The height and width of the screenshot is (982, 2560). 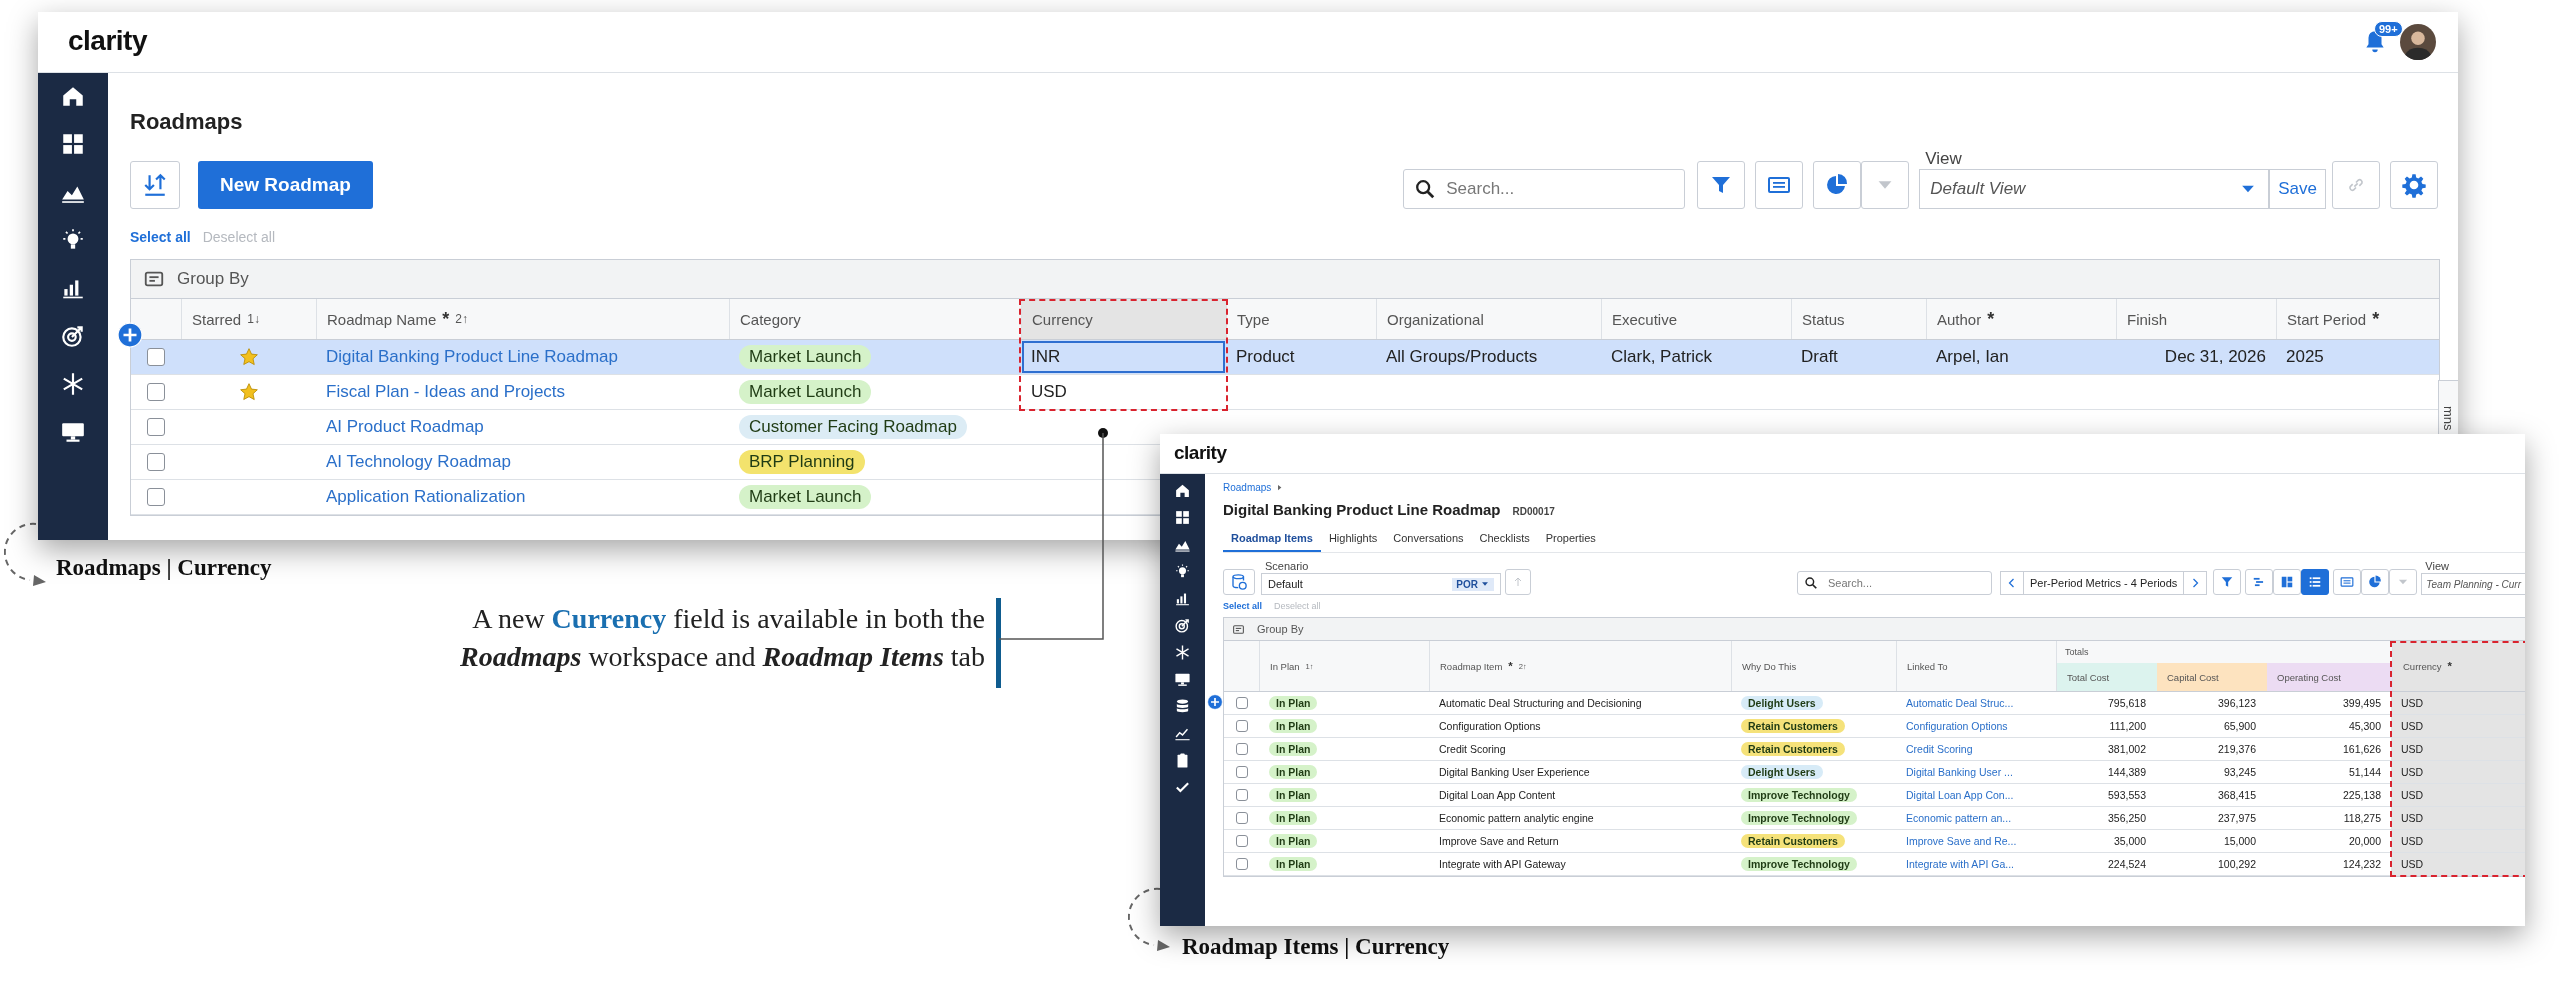 What do you see at coordinates (2473, 584) in the screenshot?
I see `view-dropdown: Team Planning - Curr` at bounding box center [2473, 584].